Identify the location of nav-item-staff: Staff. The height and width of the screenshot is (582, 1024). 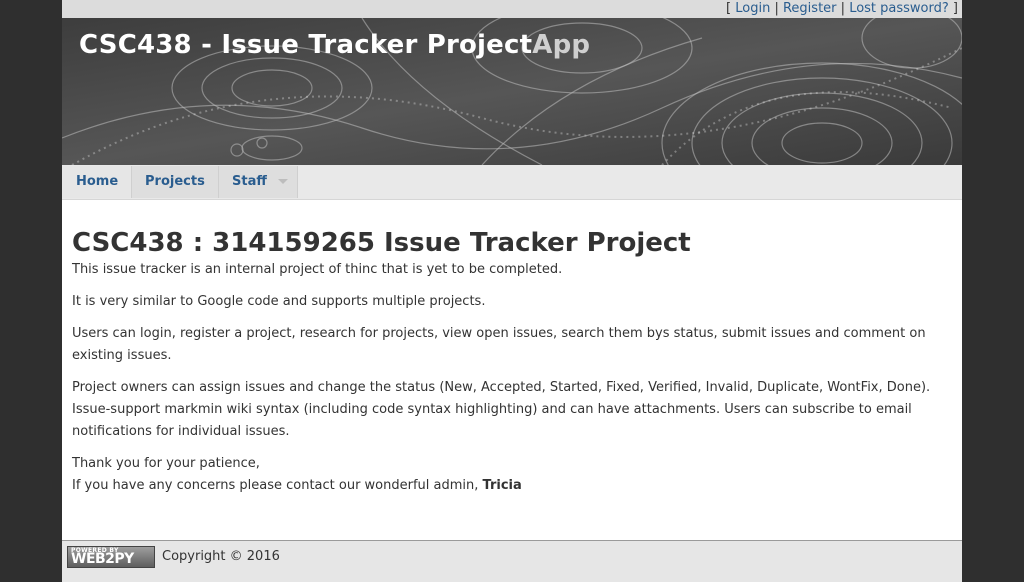
(258, 182).